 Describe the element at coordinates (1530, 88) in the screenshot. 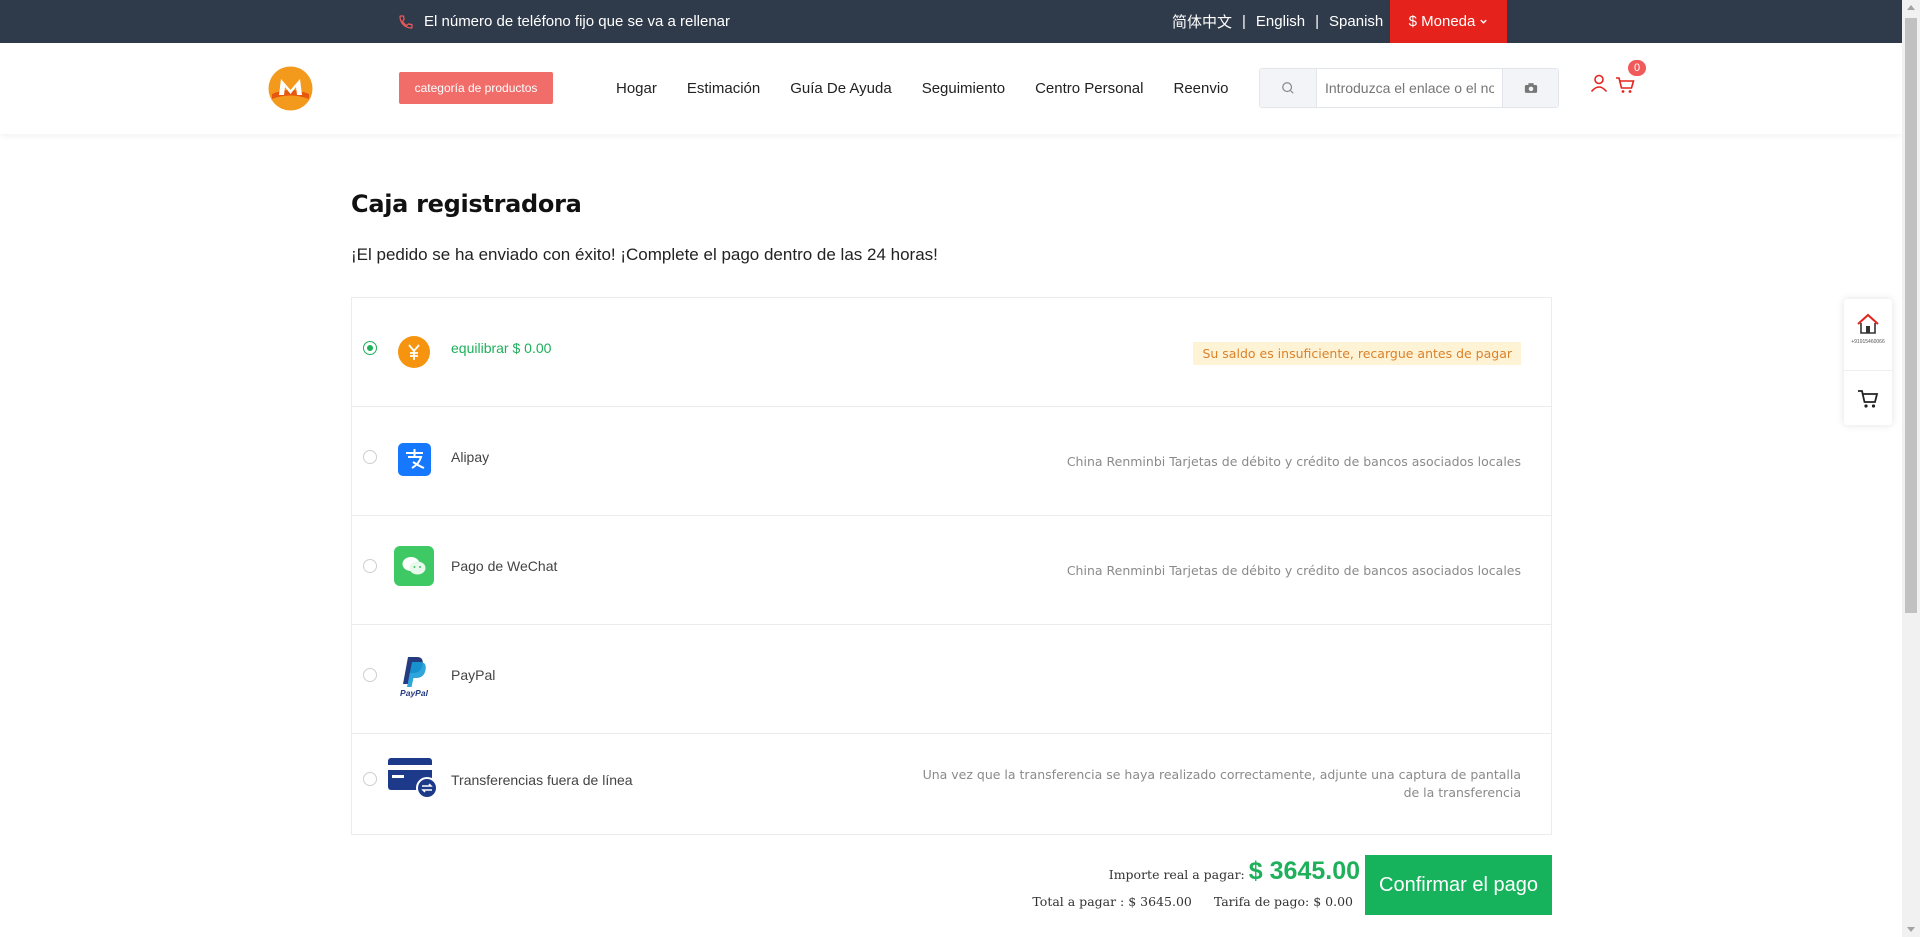

I see `camera-icon` at that location.